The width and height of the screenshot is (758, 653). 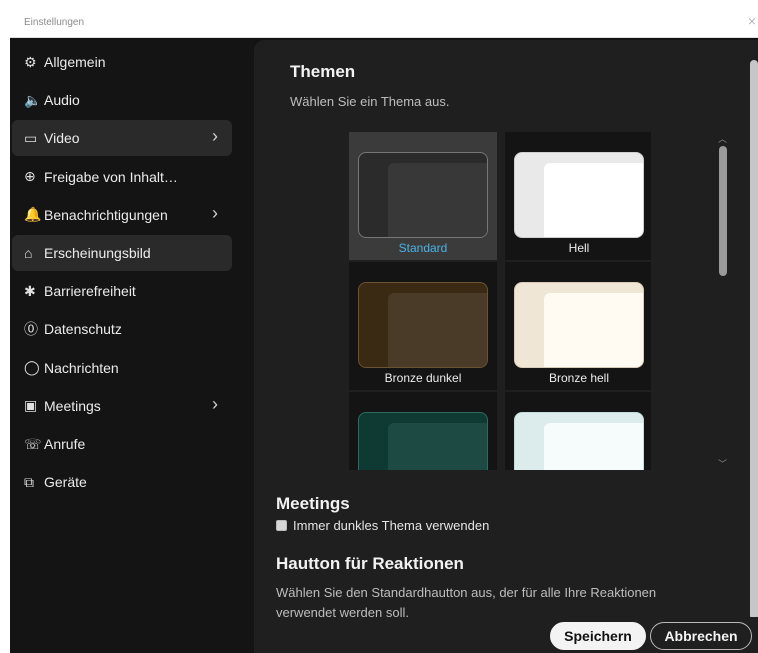 What do you see at coordinates (506, 635) in the screenshot?
I see `dialog-footer: Speichern Abbrechen` at bounding box center [506, 635].